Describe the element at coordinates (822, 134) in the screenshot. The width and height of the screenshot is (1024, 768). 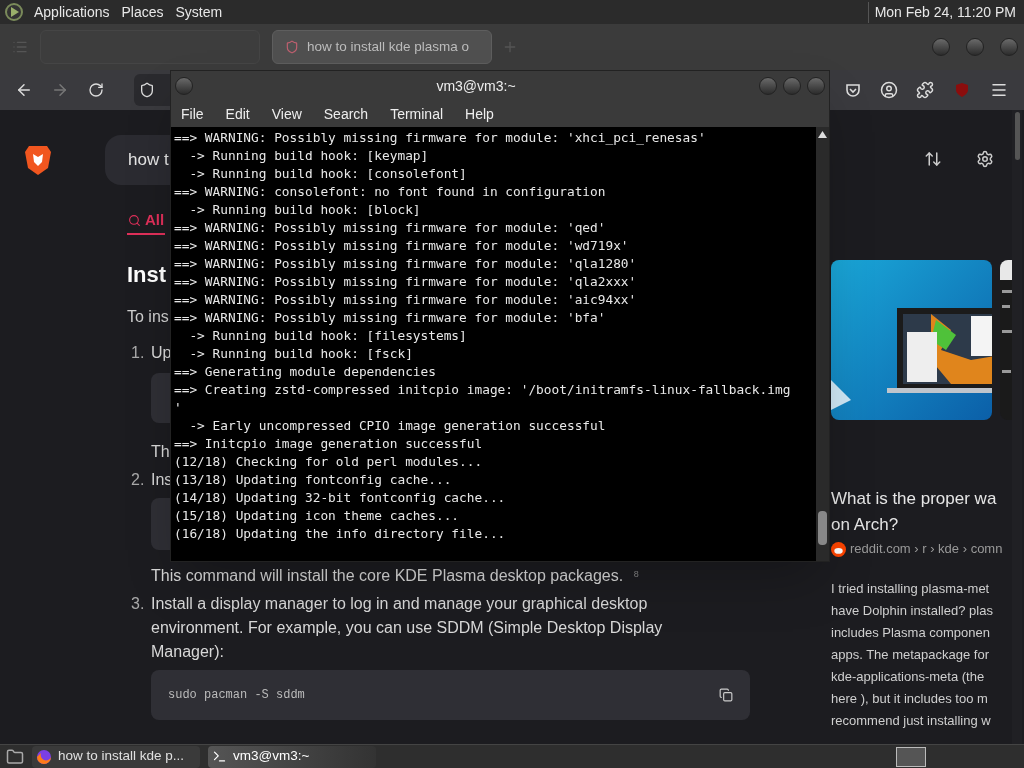
I see `scroll-up-icon` at that location.